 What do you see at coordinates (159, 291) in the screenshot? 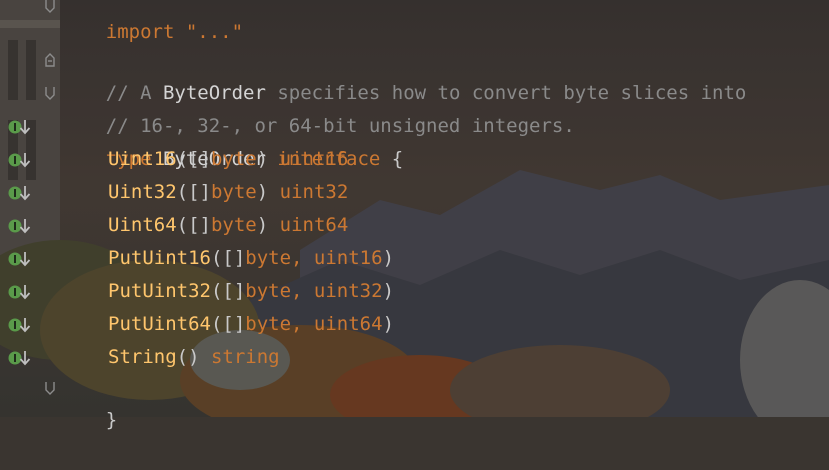
I see `method-name: PutUint32` at bounding box center [159, 291].